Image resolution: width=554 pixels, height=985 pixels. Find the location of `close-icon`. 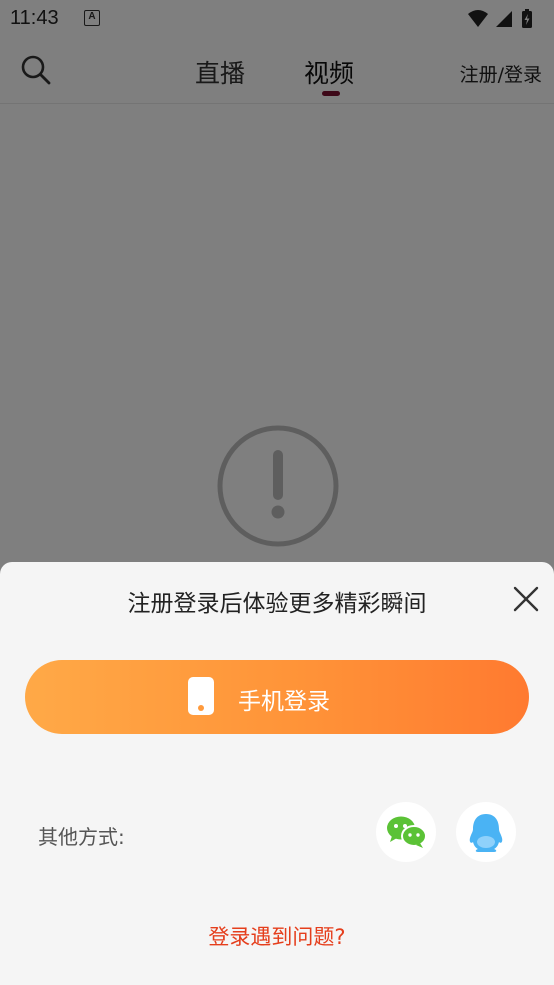

close-icon is located at coordinates (526, 599).